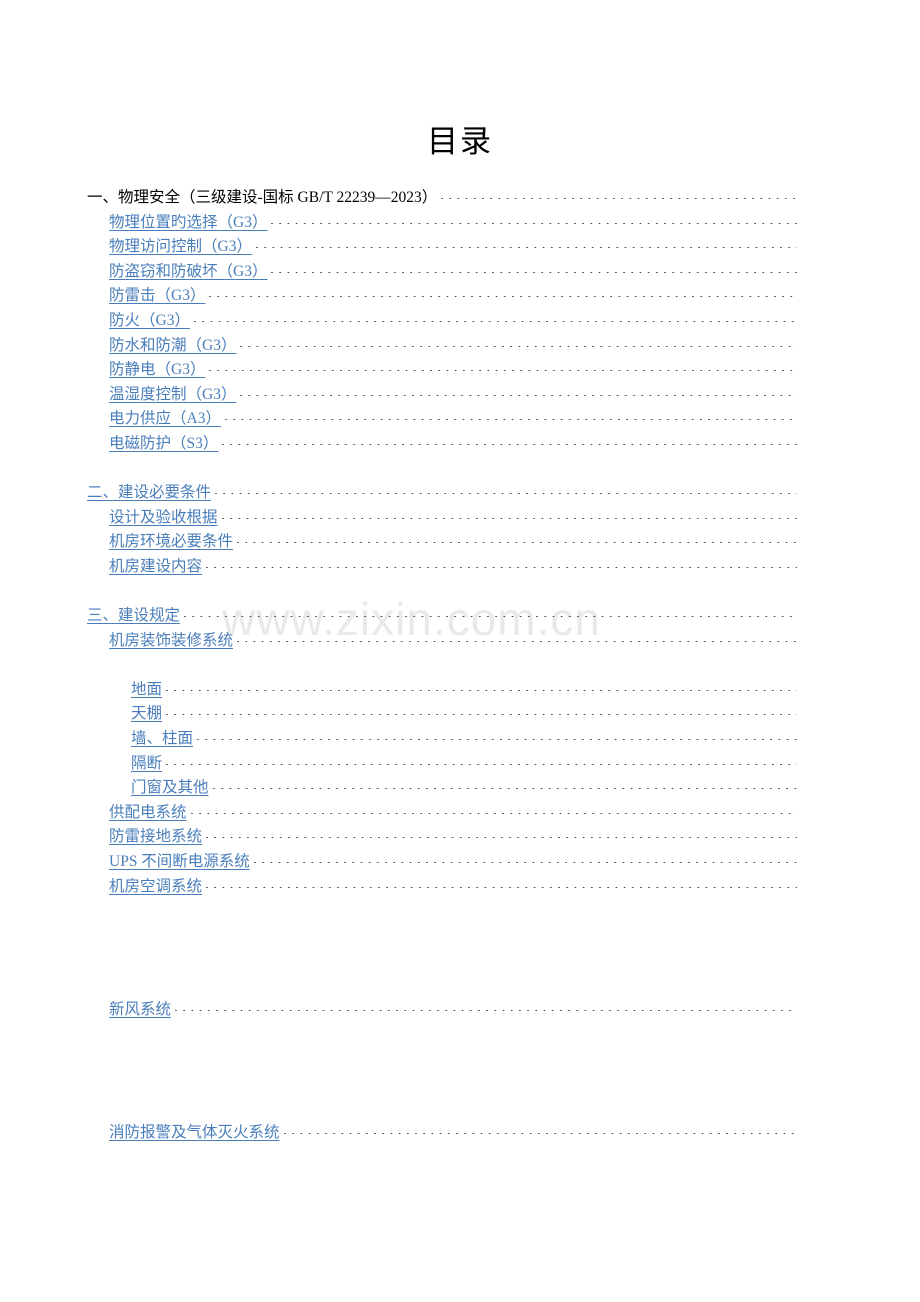 The image size is (920, 1302). I want to click on toc-entry: 墙、柱面, so click(464, 739).